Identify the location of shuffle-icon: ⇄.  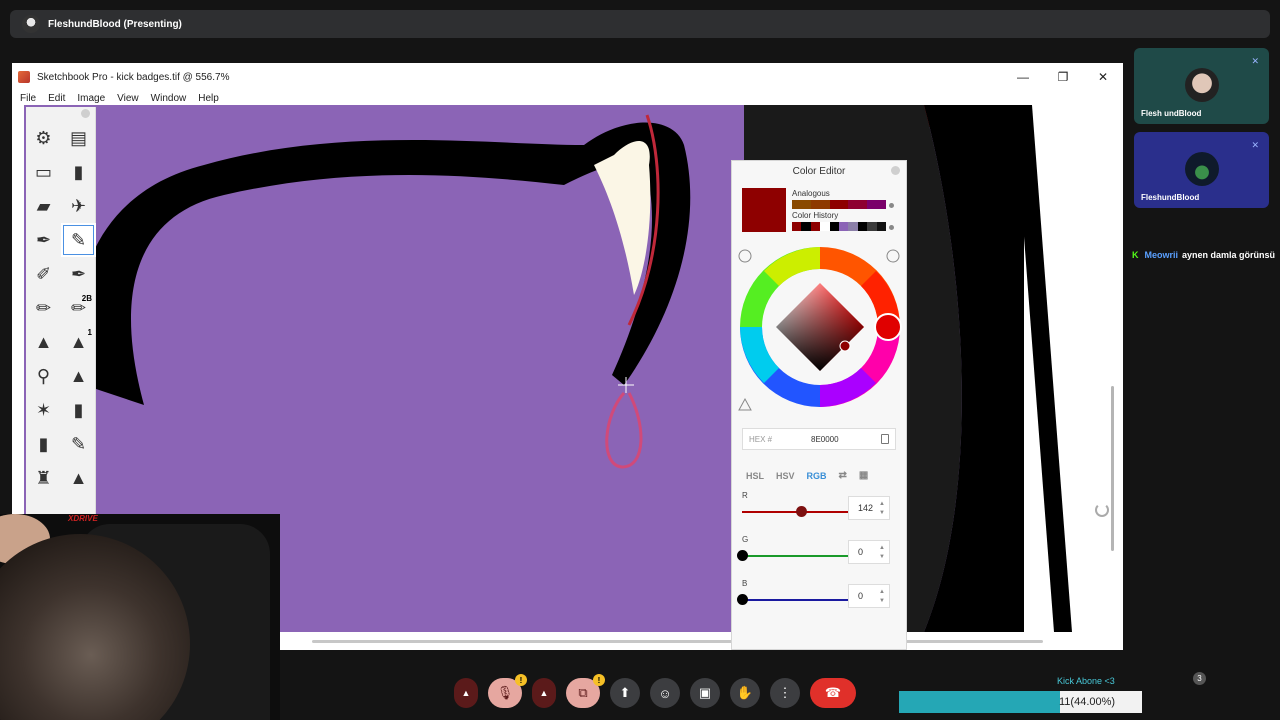
(843, 475).